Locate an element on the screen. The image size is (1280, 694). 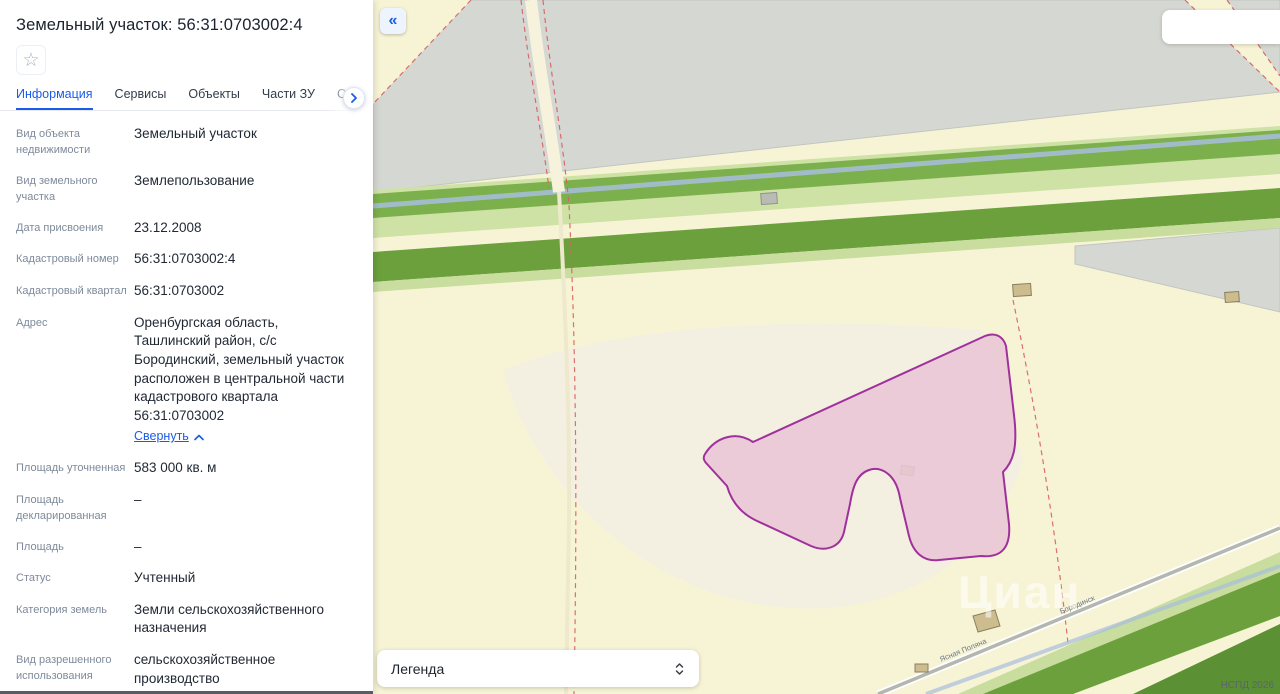
tab-objects: Объекты is located at coordinates (214, 93).